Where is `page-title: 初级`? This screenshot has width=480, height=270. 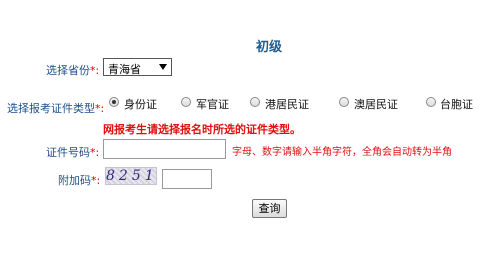
page-title: 初级 is located at coordinates (269, 47).